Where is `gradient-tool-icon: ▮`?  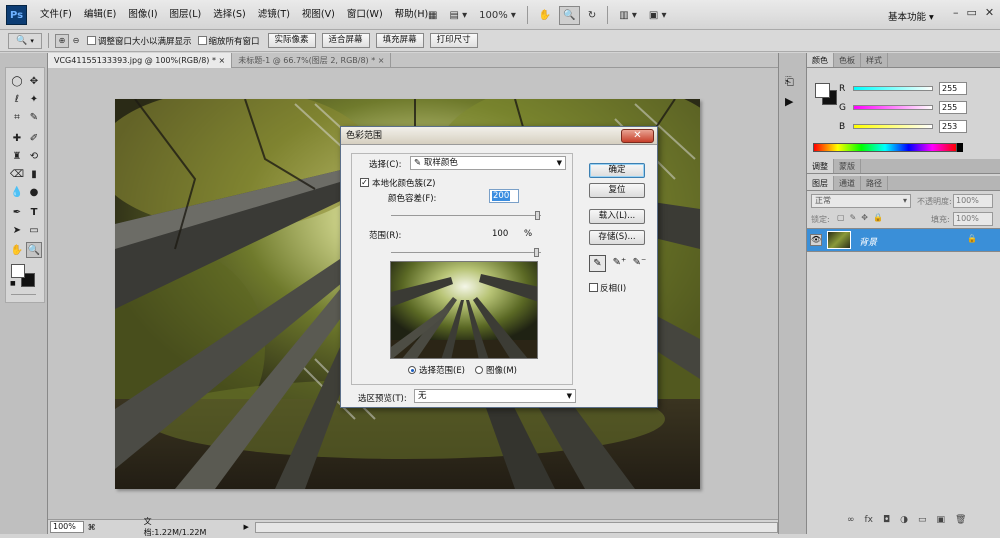
gradient-tool-icon: ▮ is located at coordinates (34, 174).